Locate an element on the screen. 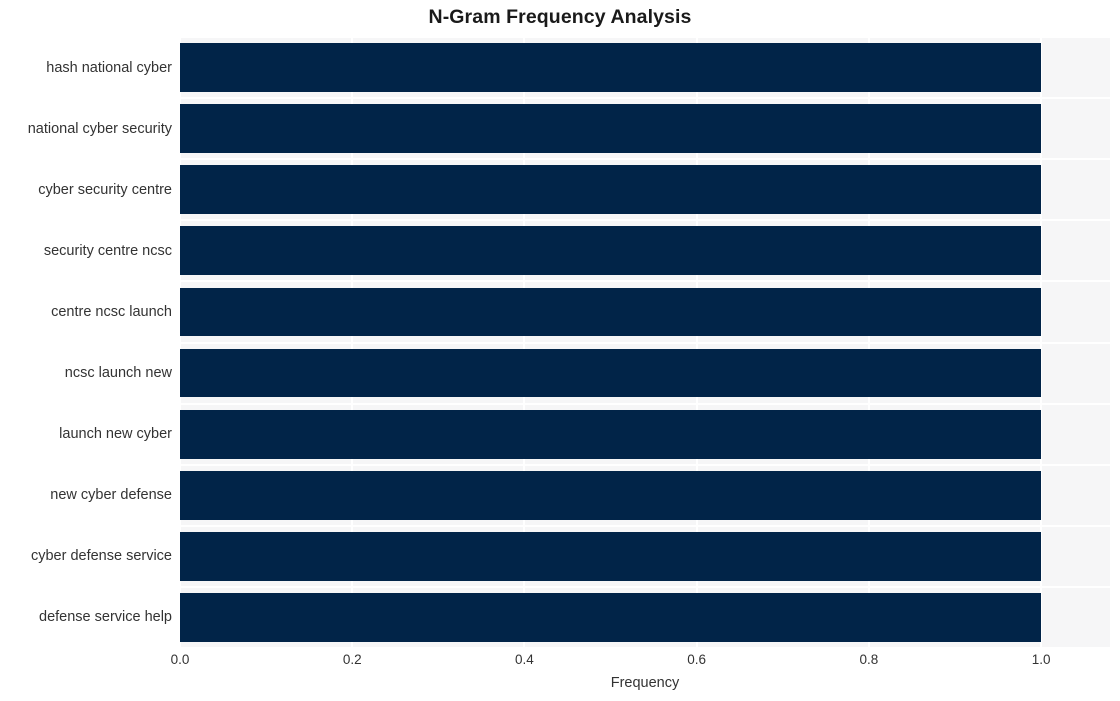  x-tick-label: 0.8 is located at coordinates (869, 659).